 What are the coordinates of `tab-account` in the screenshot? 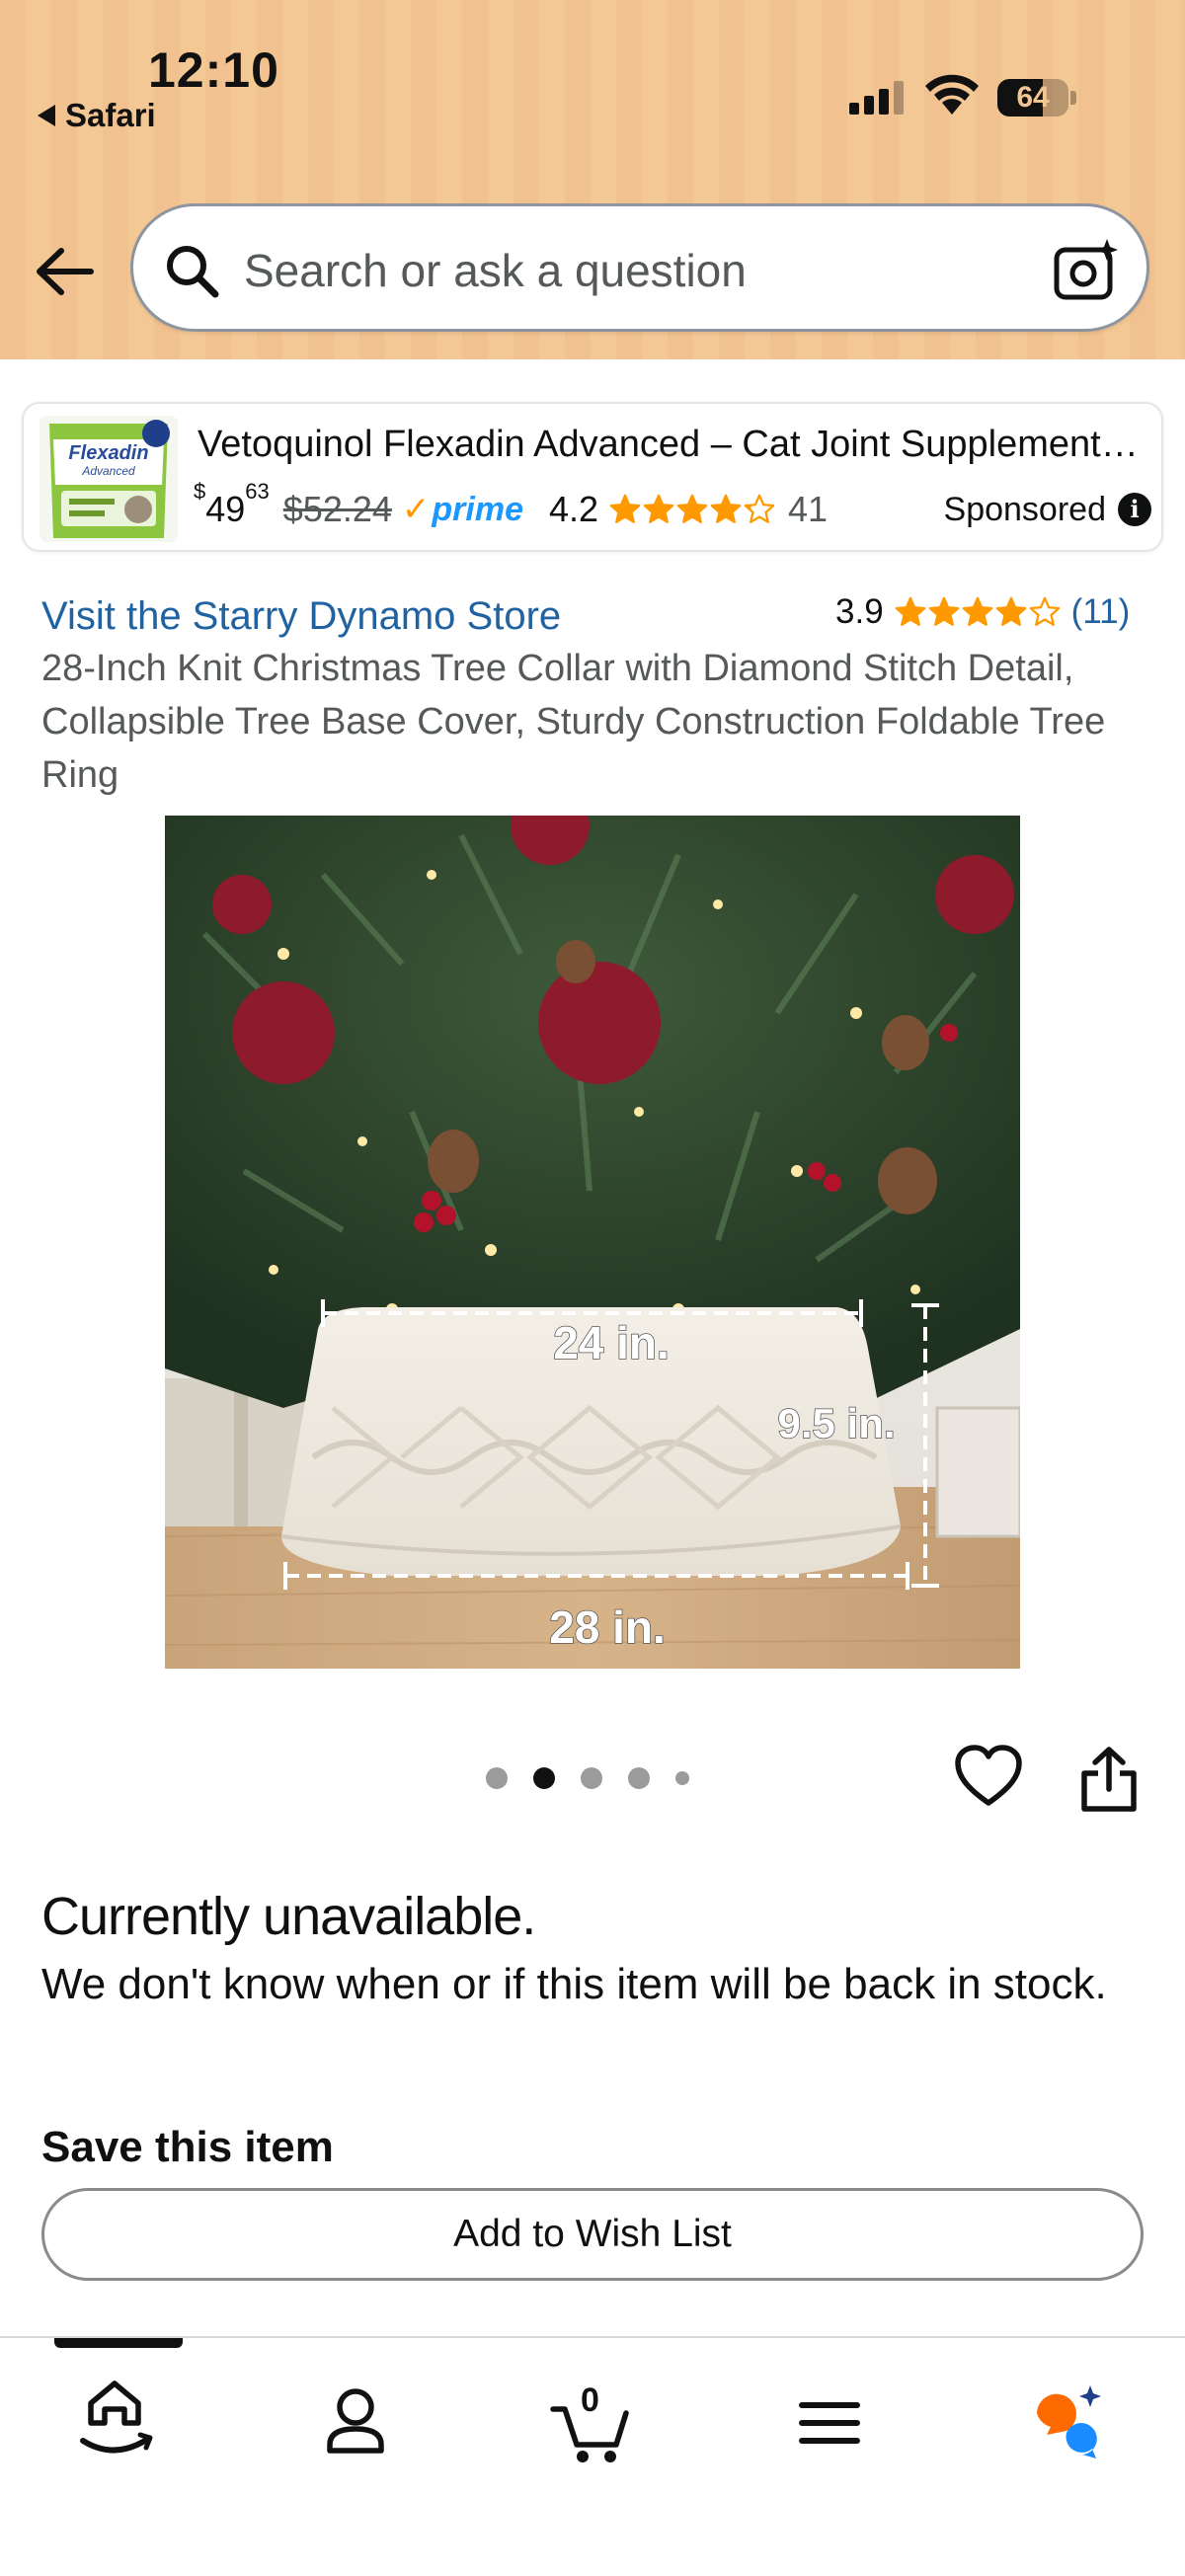 It's located at (355, 2423).